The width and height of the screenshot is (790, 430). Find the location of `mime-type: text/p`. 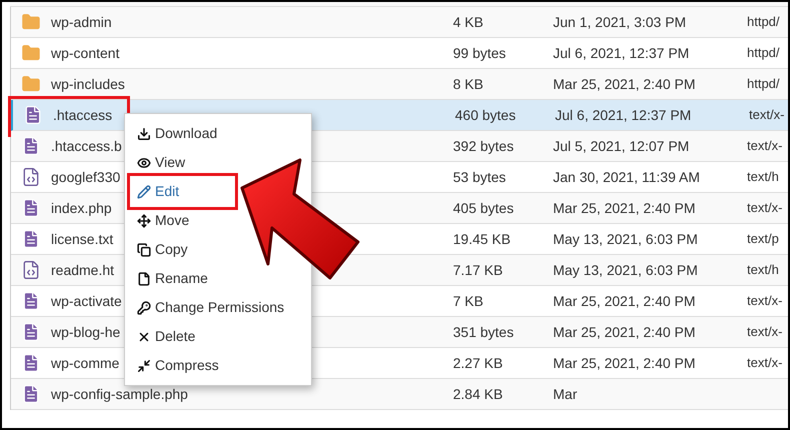

mime-type: text/p is located at coordinates (763, 238).